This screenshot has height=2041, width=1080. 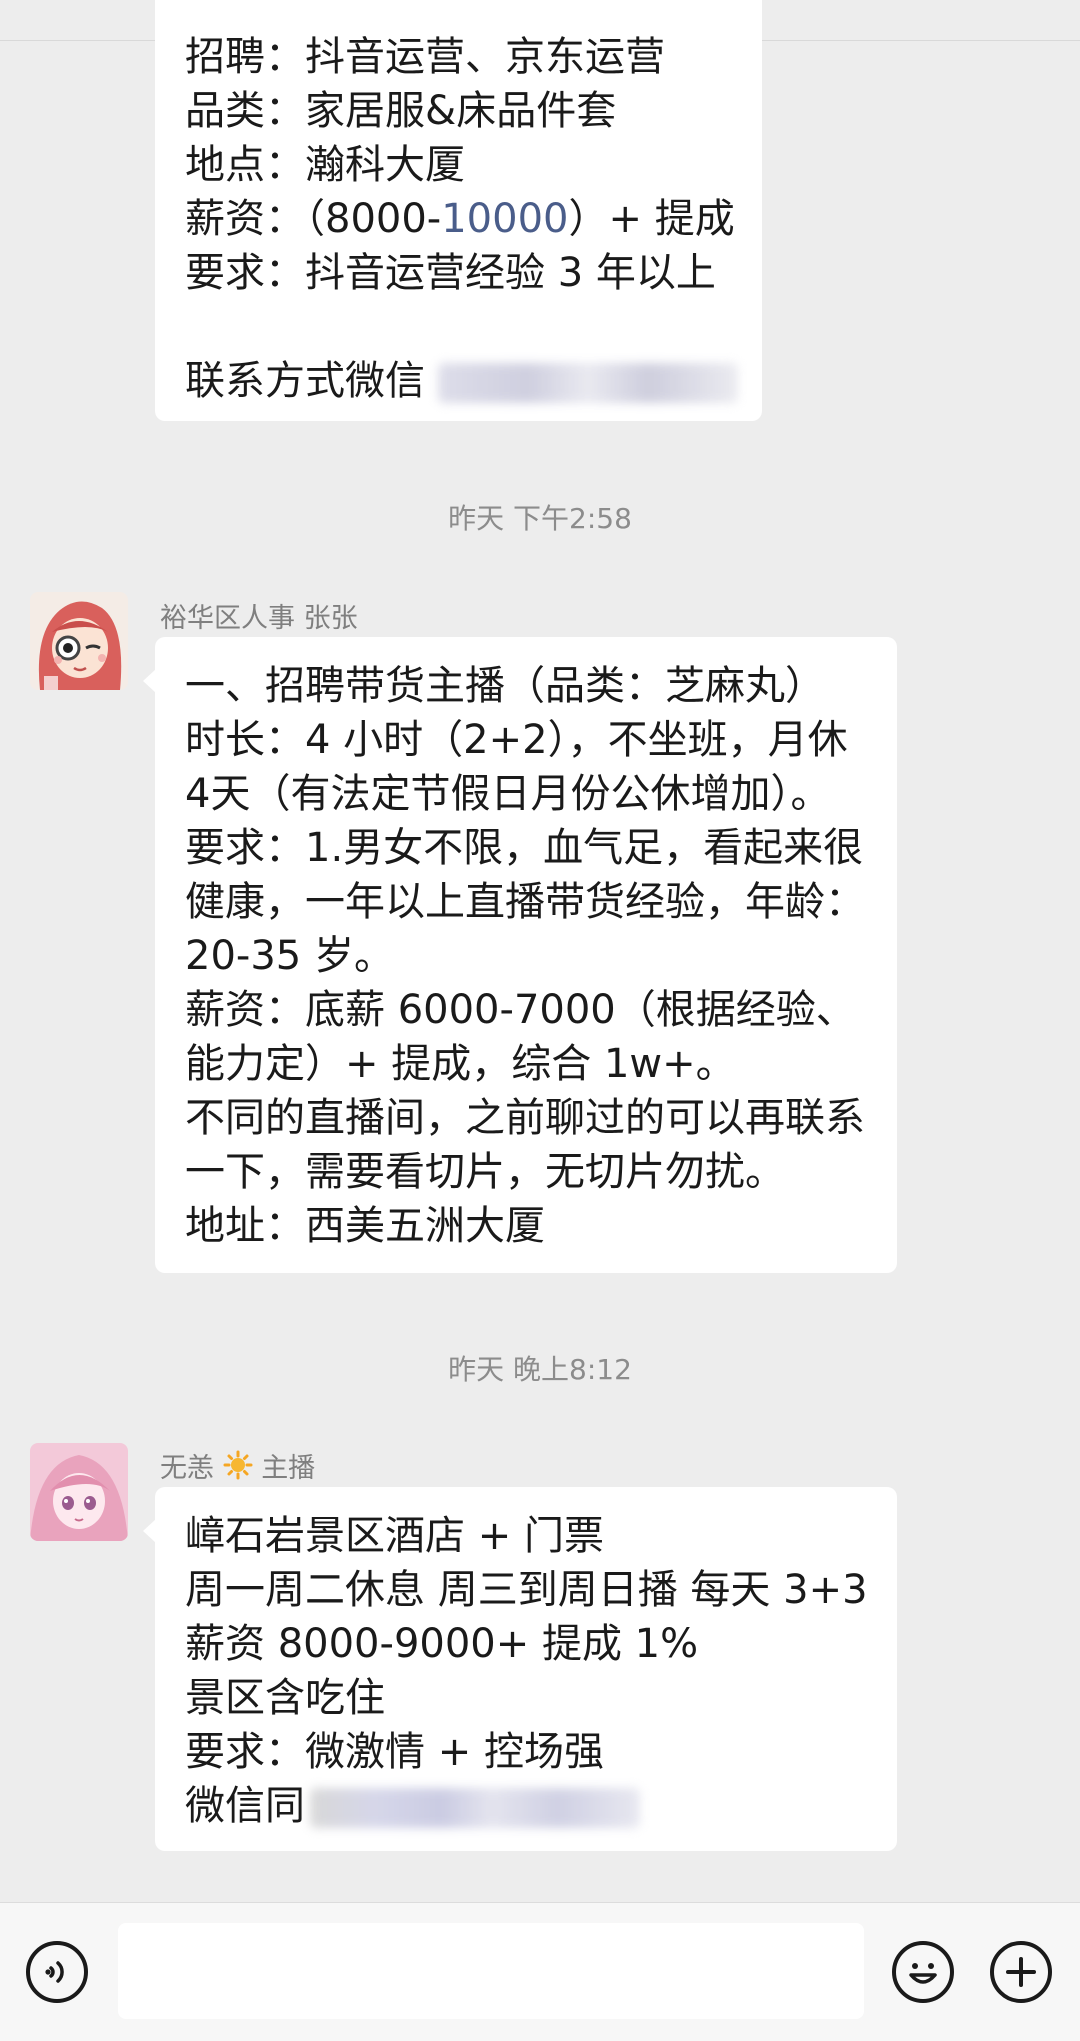 What do you see at coordinates (540, 518) in the screenshot?
I see `timestamp: 昨天 下午2:58` at bounding box center [540, 518].